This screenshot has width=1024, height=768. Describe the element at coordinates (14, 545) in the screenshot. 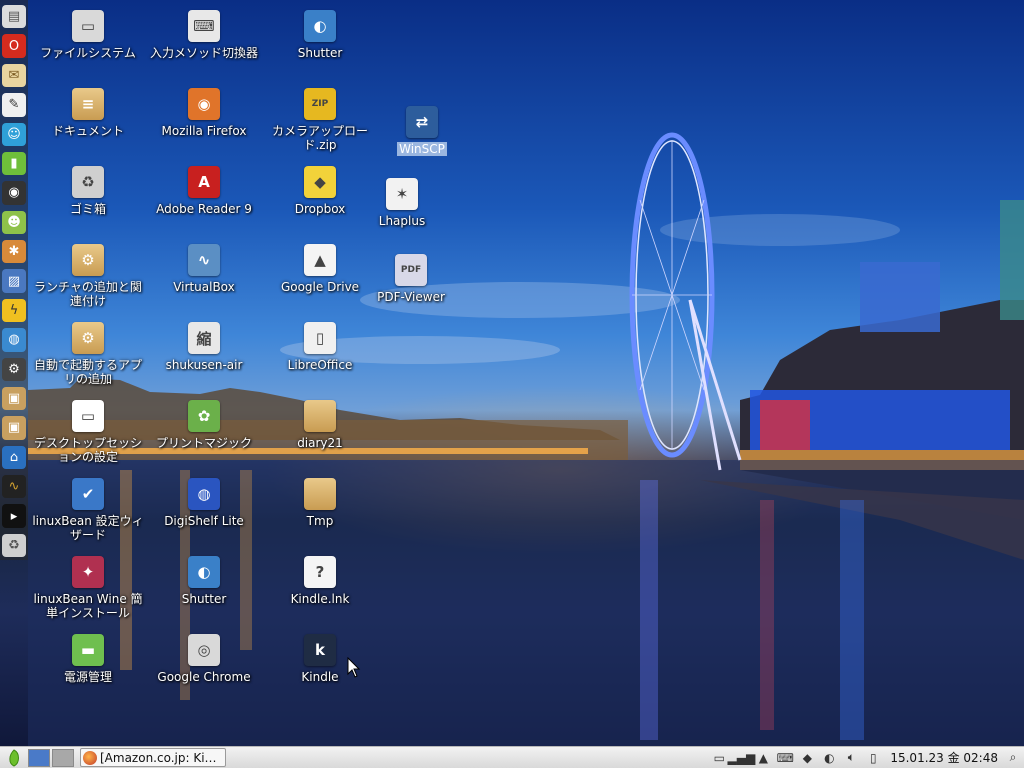

I see `trash-icon: ♻` at that location.